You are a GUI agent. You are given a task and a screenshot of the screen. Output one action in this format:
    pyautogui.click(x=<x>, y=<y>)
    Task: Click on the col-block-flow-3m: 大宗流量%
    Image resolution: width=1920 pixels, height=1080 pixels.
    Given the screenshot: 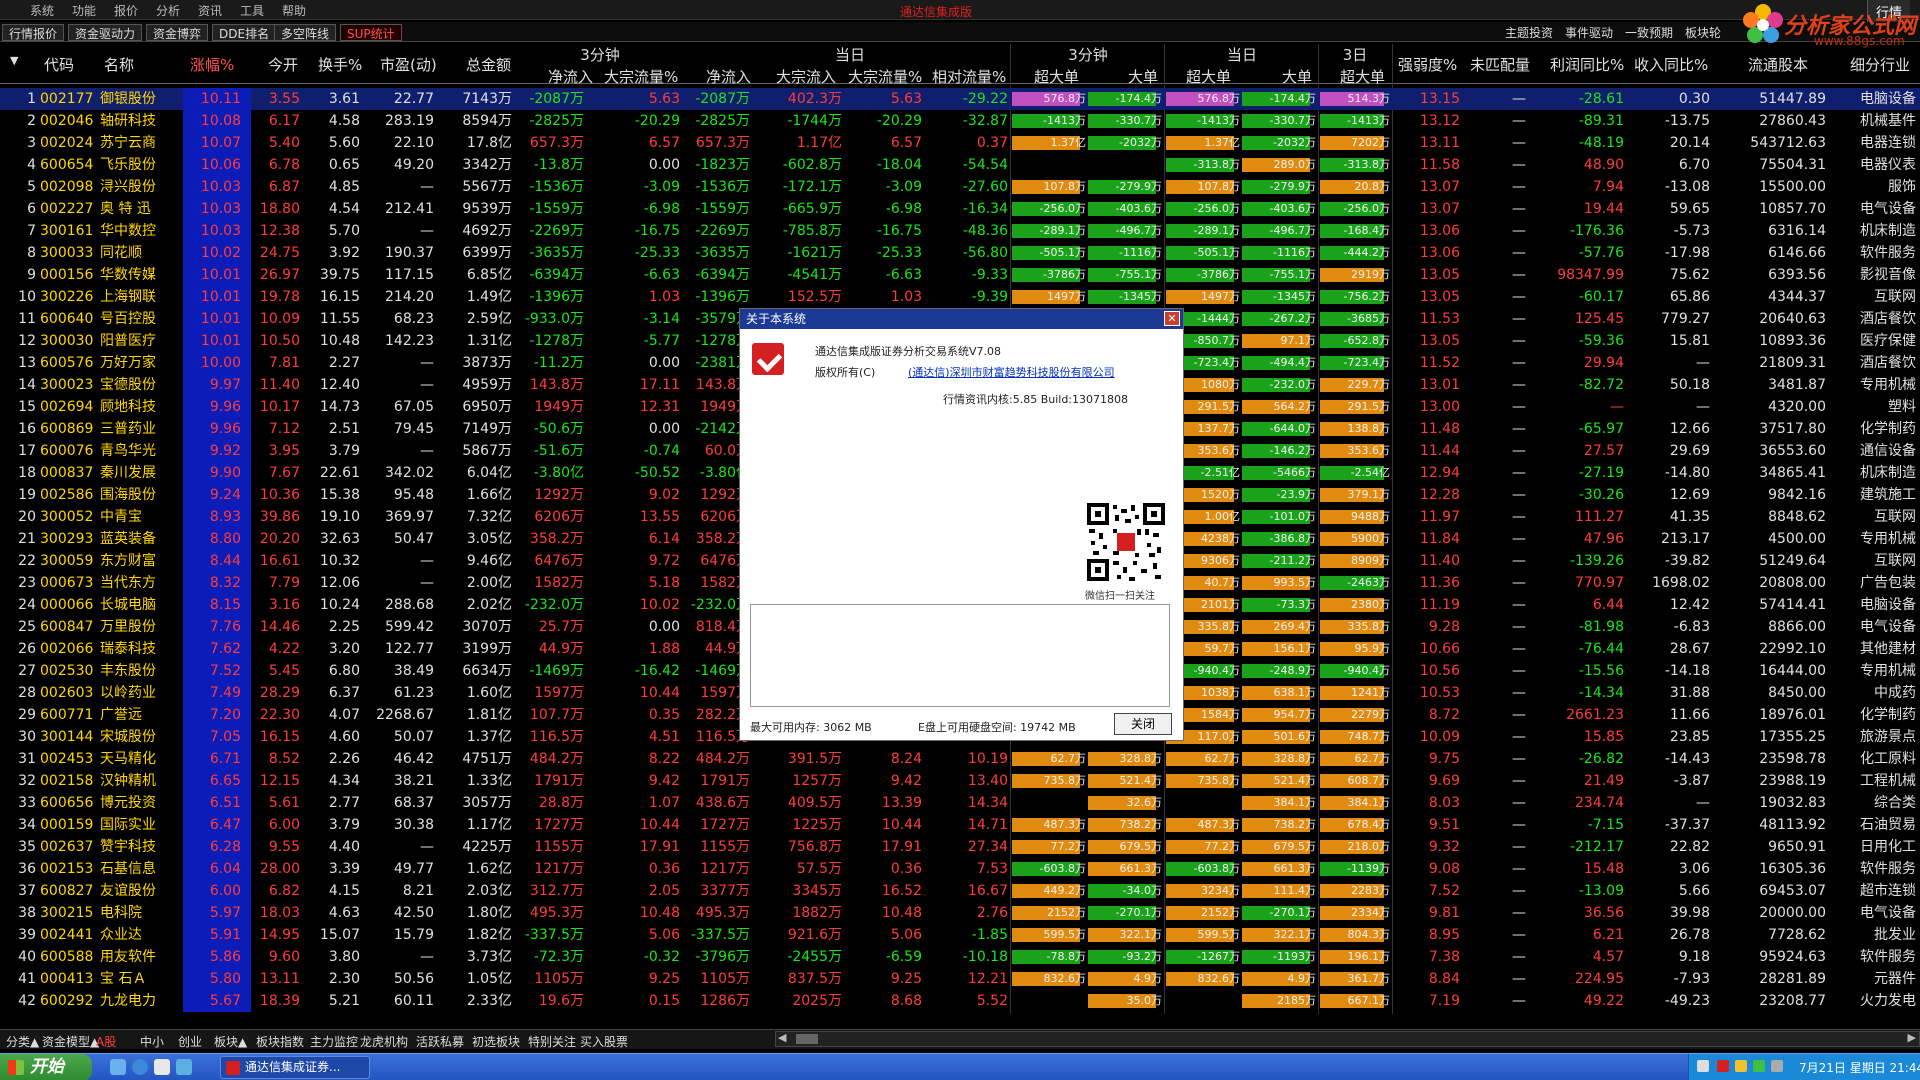 What is the action you would take?
    pyautogui.click(x=641, y=76)
    